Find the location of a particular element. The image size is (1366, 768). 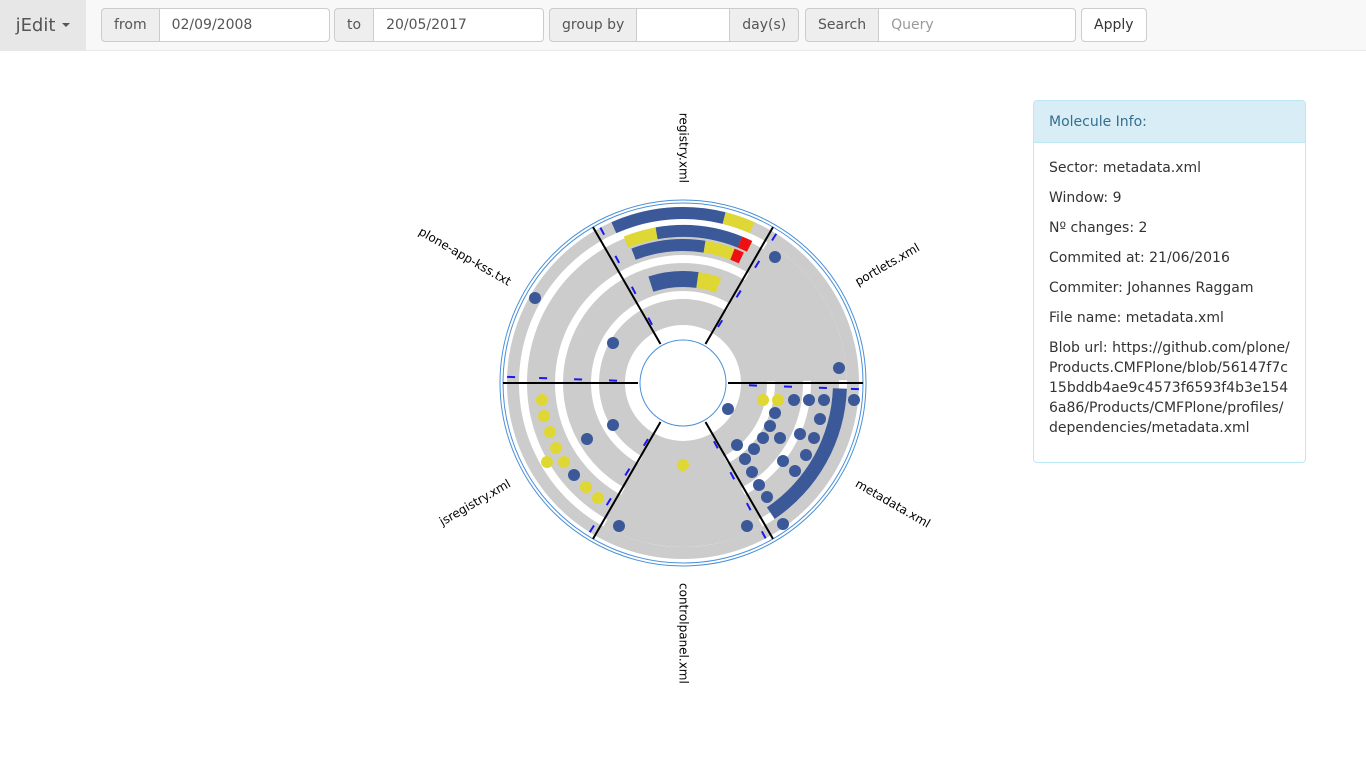

group-by-group: group by day(s) is located at coordinates (674, 25).